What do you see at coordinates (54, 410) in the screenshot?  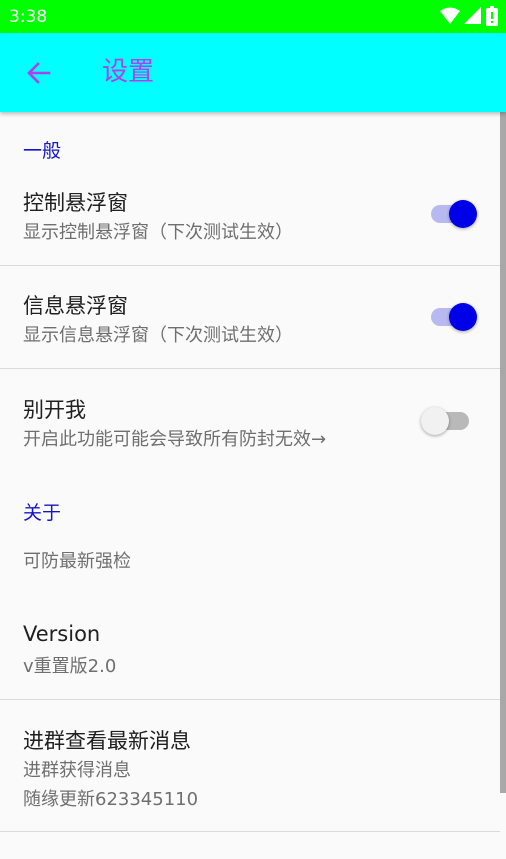 I see `pref-title: 别开我` at bounding box center [54, 410].